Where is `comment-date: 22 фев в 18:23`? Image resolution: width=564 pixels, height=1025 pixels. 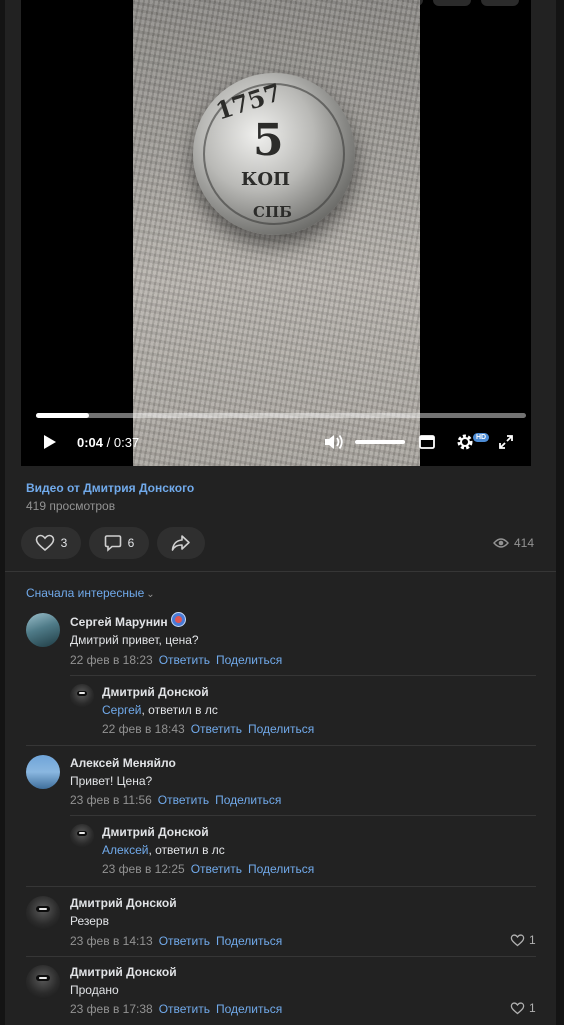
comment-date: 22 фев в 18:23 is located at coordinates (111, 660).